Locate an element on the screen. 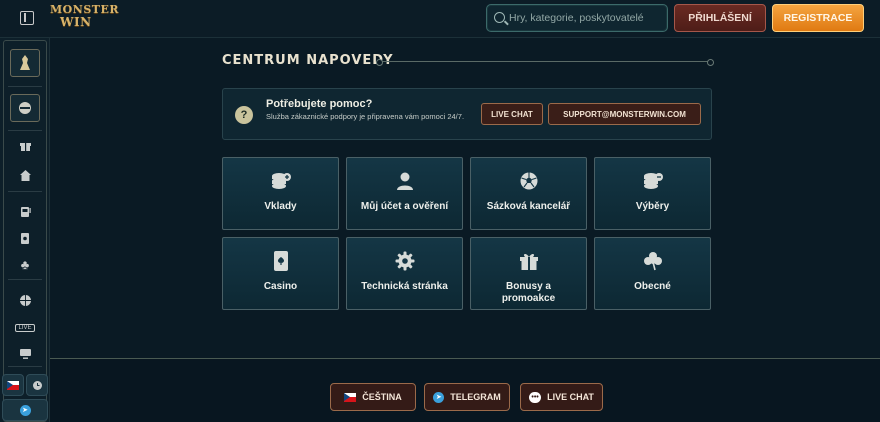 This screenshot has width=880, height=422. category-account: Můj účet a ověření is located at coordinates (404, 193).